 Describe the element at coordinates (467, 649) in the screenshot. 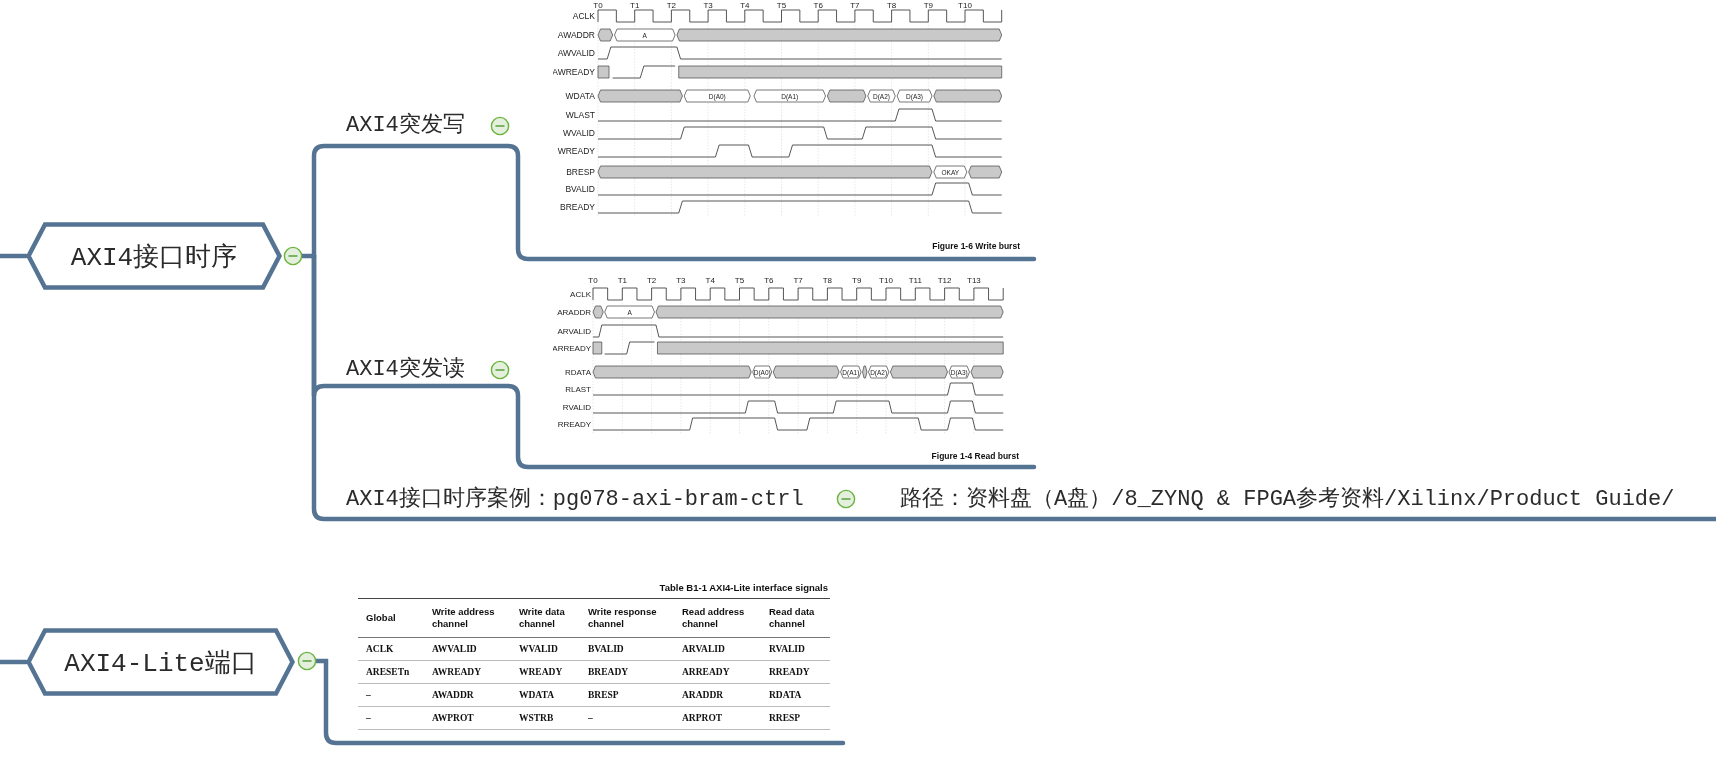

I see `table-cell: AWVALID` at that location.